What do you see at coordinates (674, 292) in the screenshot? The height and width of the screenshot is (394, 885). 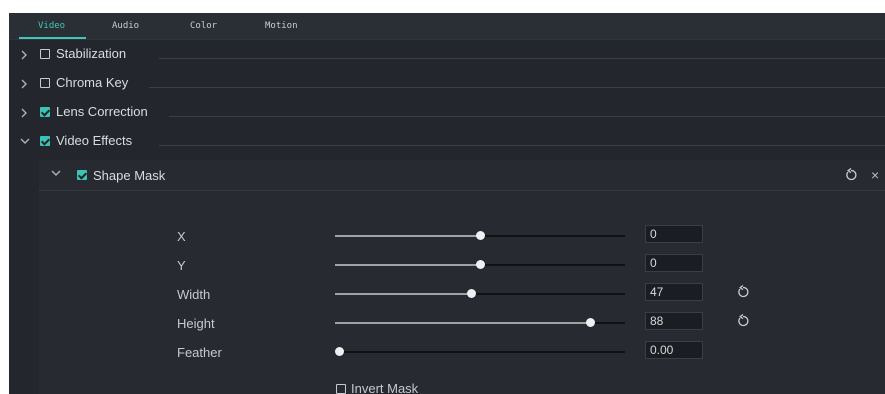 I see `width-value-input: 47` at bounding box center [674, 292].